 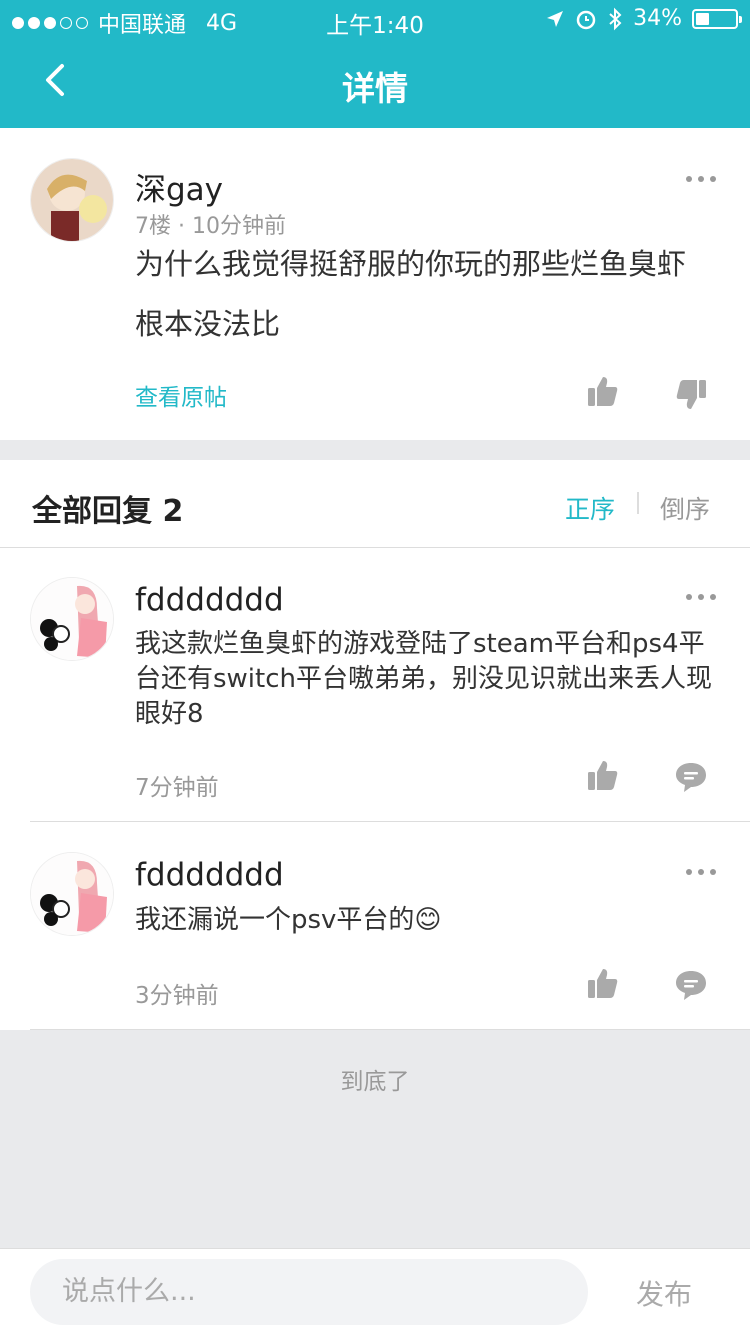 I want to click on post-author: 深gay, so click(x=179, y=186).